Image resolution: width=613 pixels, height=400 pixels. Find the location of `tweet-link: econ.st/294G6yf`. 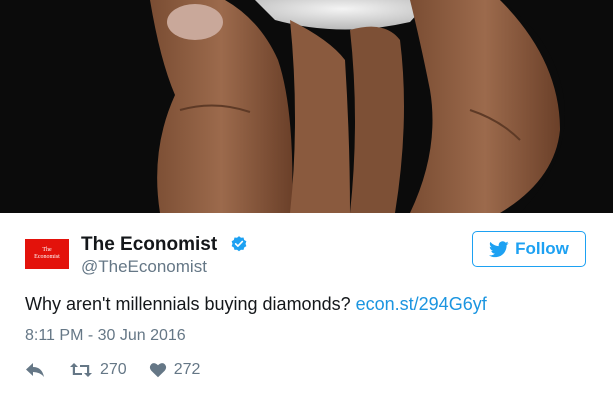

tweet-link: econ.st/294G6yf is located at coordinates (421, 304).